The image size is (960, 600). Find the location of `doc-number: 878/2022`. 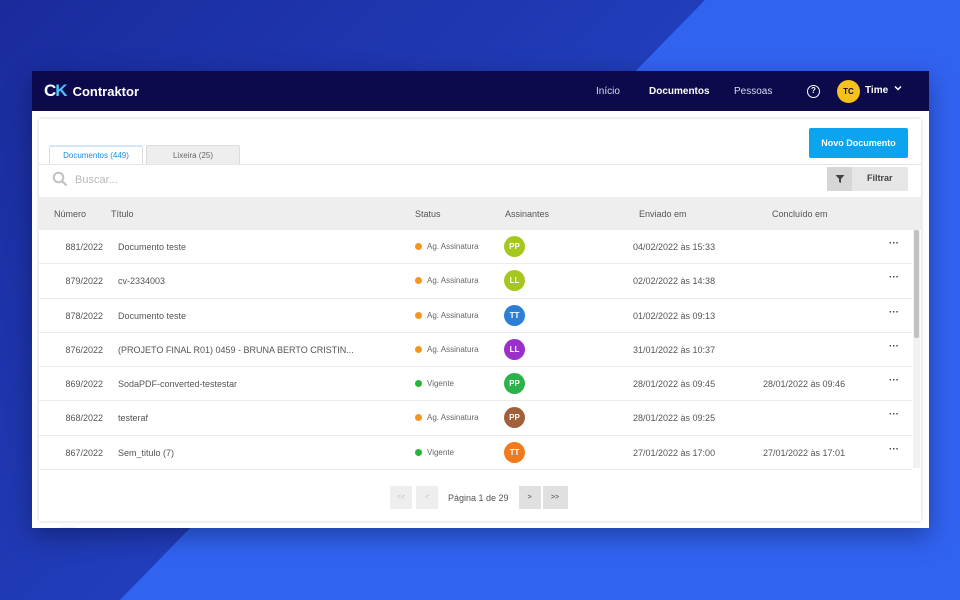

doc-number: 878/2022 is located at coordinates (84, 315).